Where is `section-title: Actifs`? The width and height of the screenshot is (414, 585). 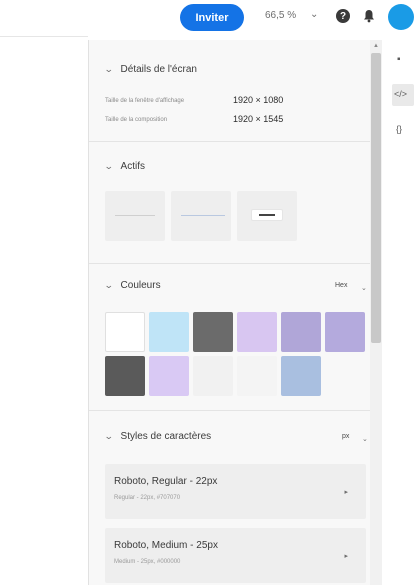 section-title: Actifs is located at coordinates (132, 166).